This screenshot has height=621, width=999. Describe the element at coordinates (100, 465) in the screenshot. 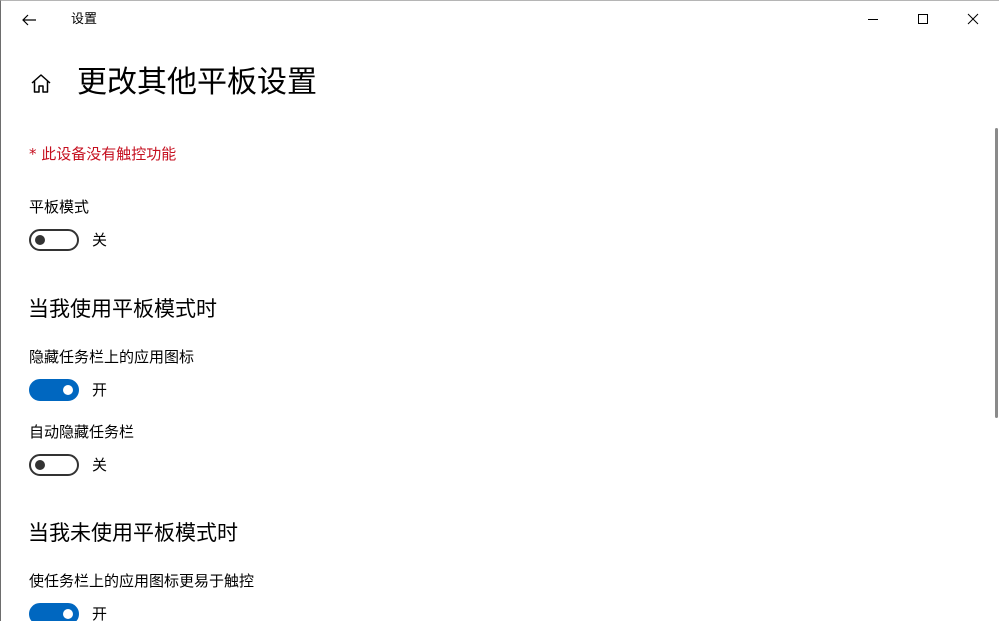

I see `auto-hide-taskbar-state: 关` at that location.